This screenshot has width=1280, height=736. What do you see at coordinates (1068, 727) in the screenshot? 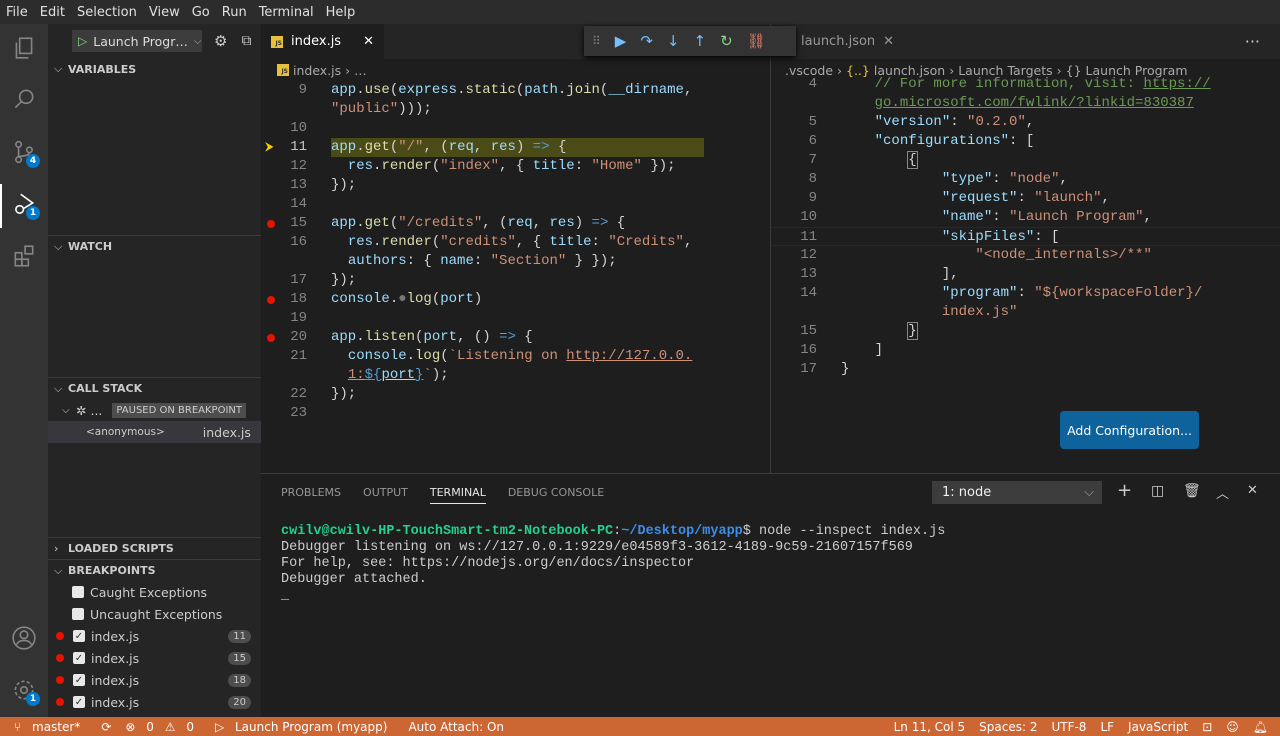
I see `encoding: UTF-8` at bounding box center [1068, 727].